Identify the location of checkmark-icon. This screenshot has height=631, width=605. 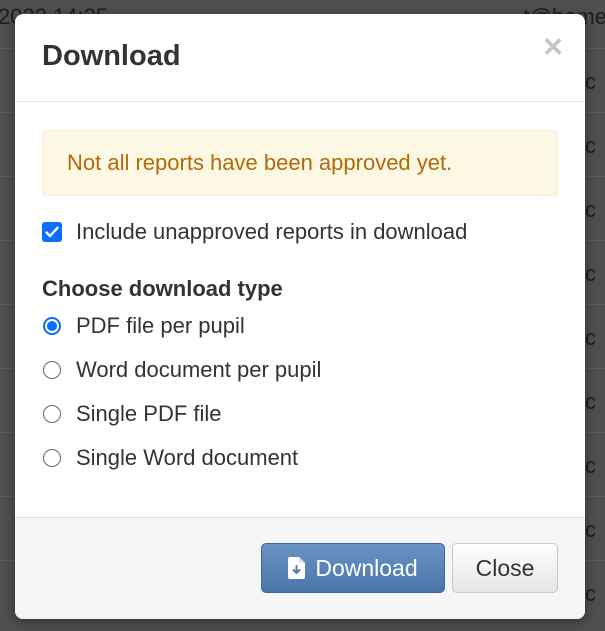
(52, 232).